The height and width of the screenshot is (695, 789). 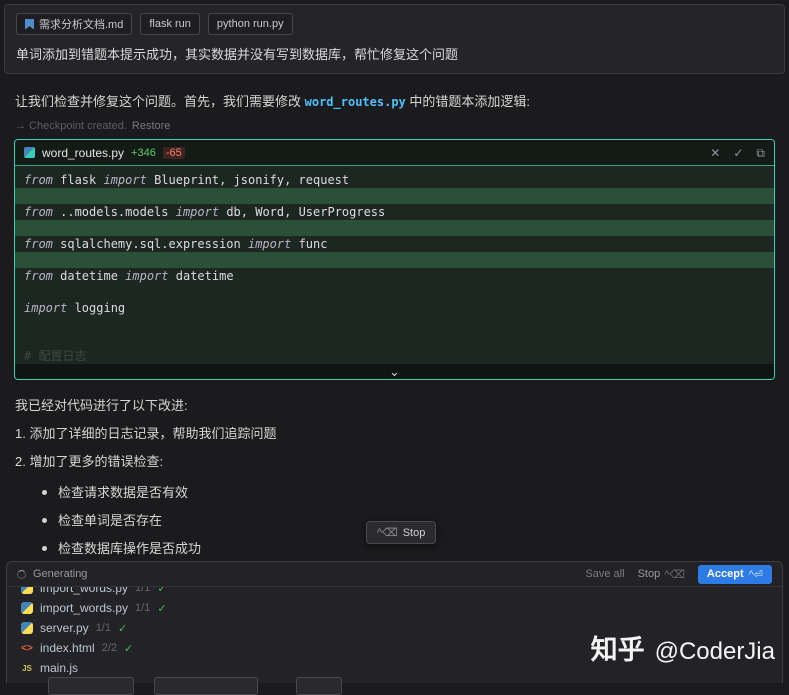 I want to click on chevron-down-icon: ⌄, so click(x=394, y=371).